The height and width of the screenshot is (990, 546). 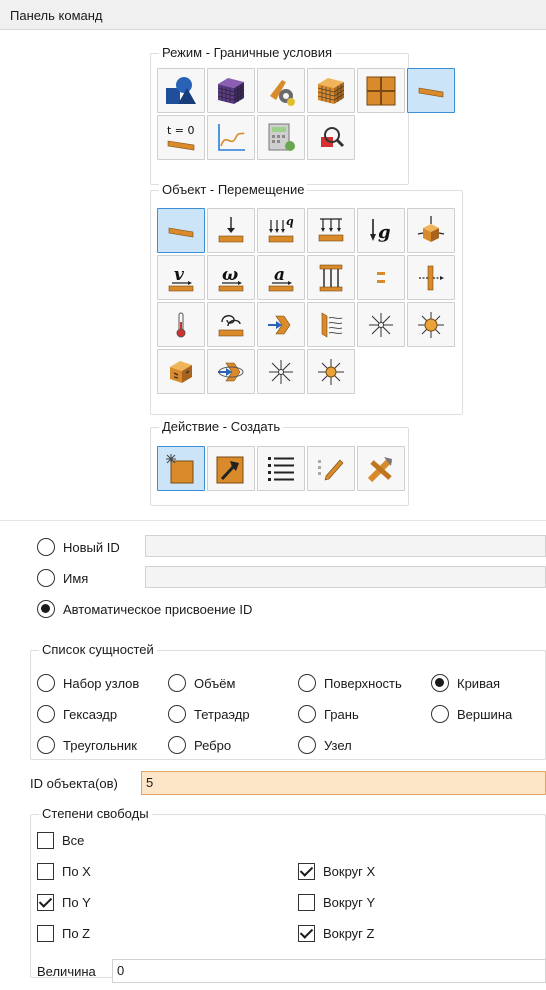 I want to click on pressure-button: q, so click(x=281, y=230).